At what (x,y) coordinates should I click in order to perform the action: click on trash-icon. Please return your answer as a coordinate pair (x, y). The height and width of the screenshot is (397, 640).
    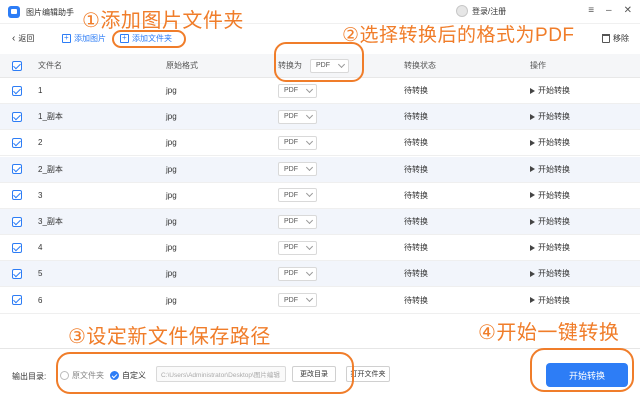
    Looking at the image, I should click on (606, 38).